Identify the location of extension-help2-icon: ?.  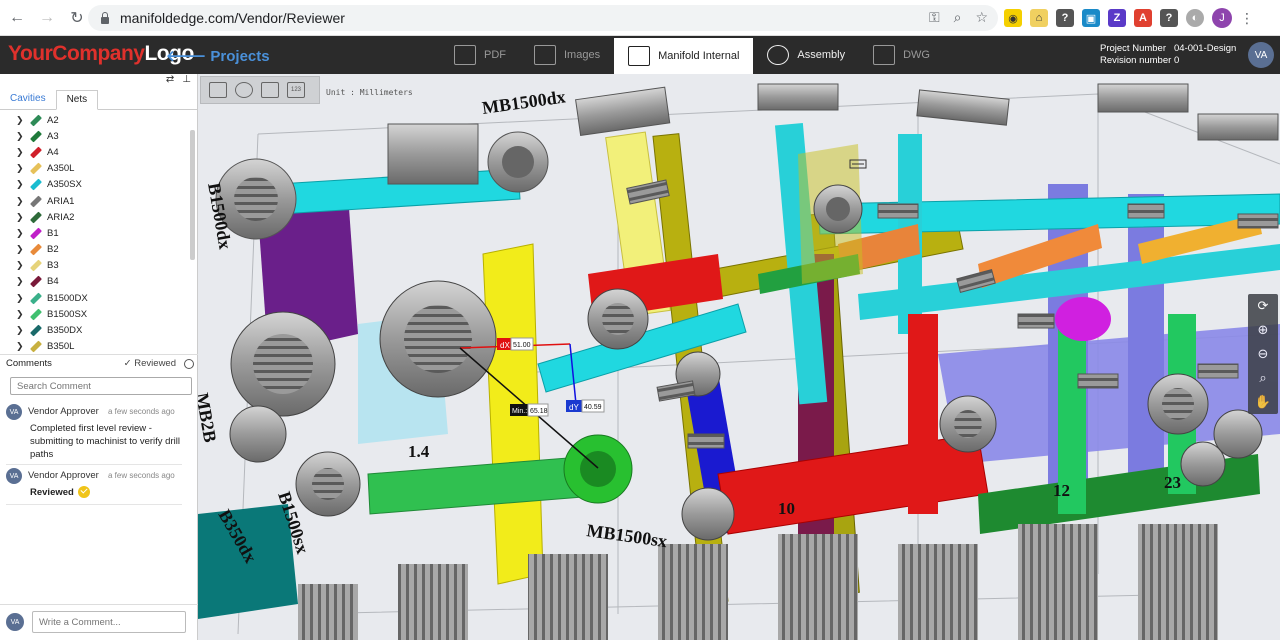
(1169, 18).